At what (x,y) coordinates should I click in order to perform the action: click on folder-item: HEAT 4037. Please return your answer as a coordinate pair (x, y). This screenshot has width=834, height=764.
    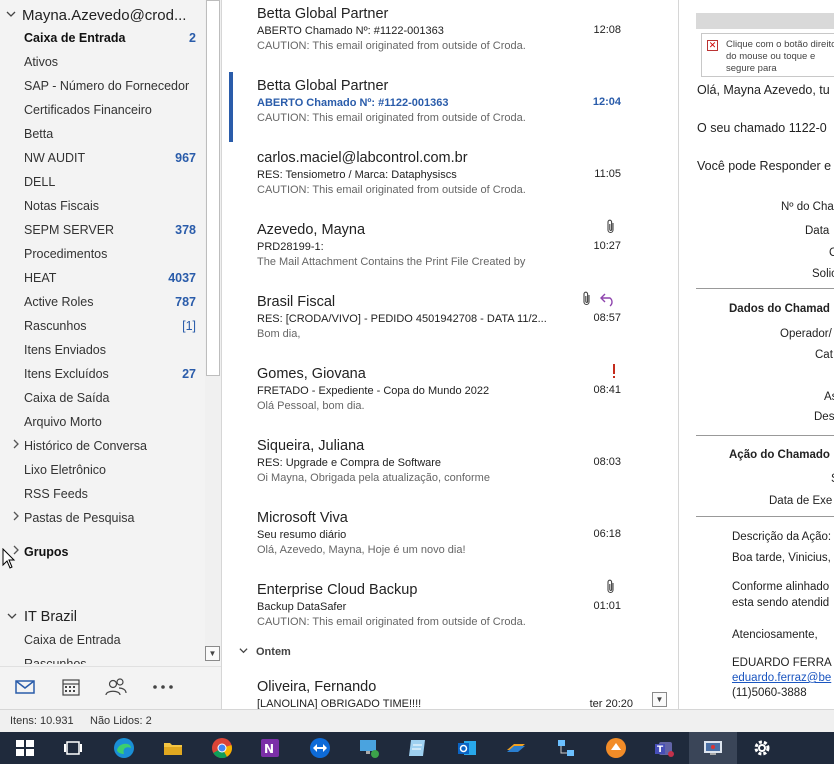
    Looking at the image, I should click on (110, 278).